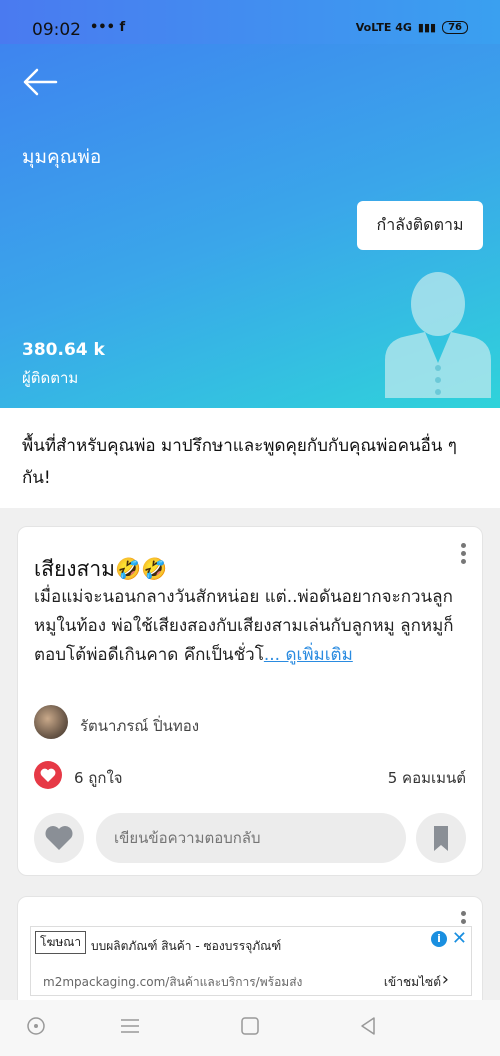 The width and height of the screenshot is (500, 1056). What do you see at coordinates (48, 775) in the screenshot?
I see `like-count-icon` at bounding box center [48, 775].